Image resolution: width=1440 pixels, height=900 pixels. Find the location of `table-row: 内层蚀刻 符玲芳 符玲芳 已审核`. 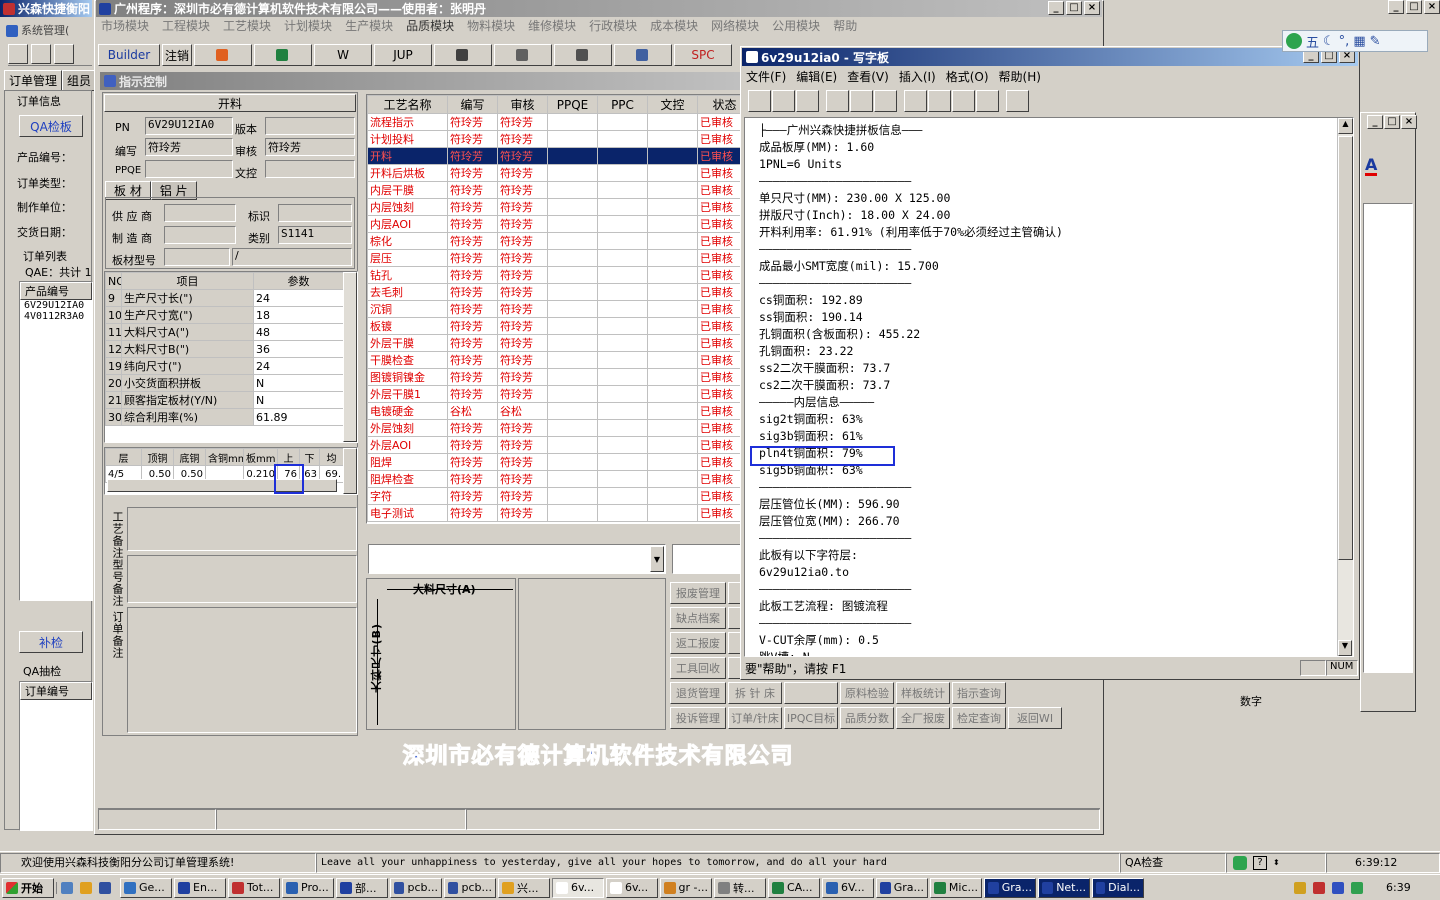

table-row: 内层蚀刻 符玲芳 符玲芳 已审核 is located at coordinates (555, 207).